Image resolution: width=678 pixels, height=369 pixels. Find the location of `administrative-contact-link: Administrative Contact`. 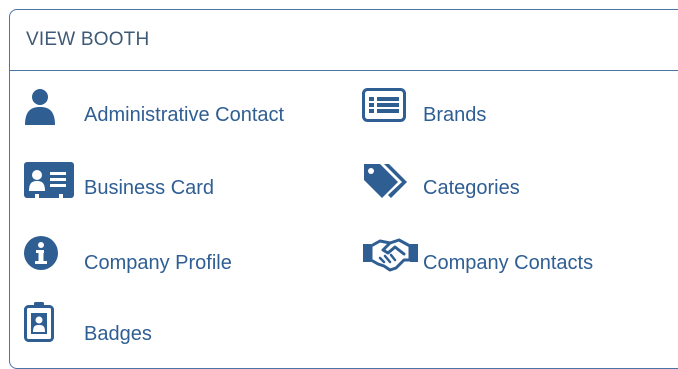

administrative-contact-link: Administrative Contact is located at coordinates (174, 108).